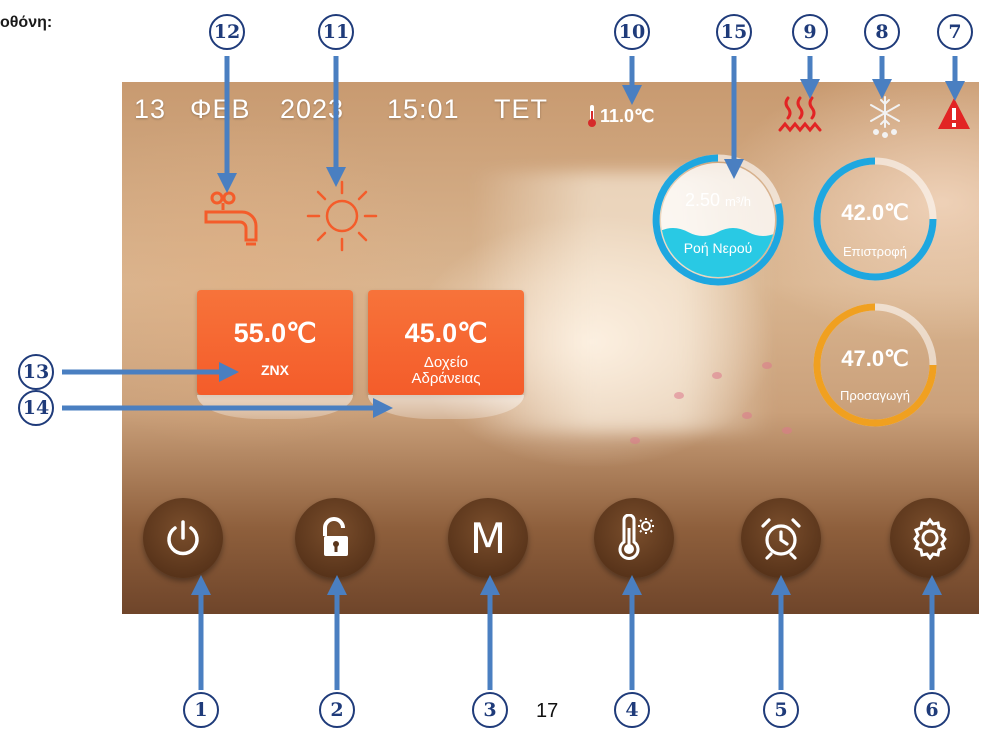 The height and width of the screenshot is (733, 993). What do you see at coordinates (955, 32) in the screenshot?
I see `callout-7: 7` at bounding box center [955, 32].